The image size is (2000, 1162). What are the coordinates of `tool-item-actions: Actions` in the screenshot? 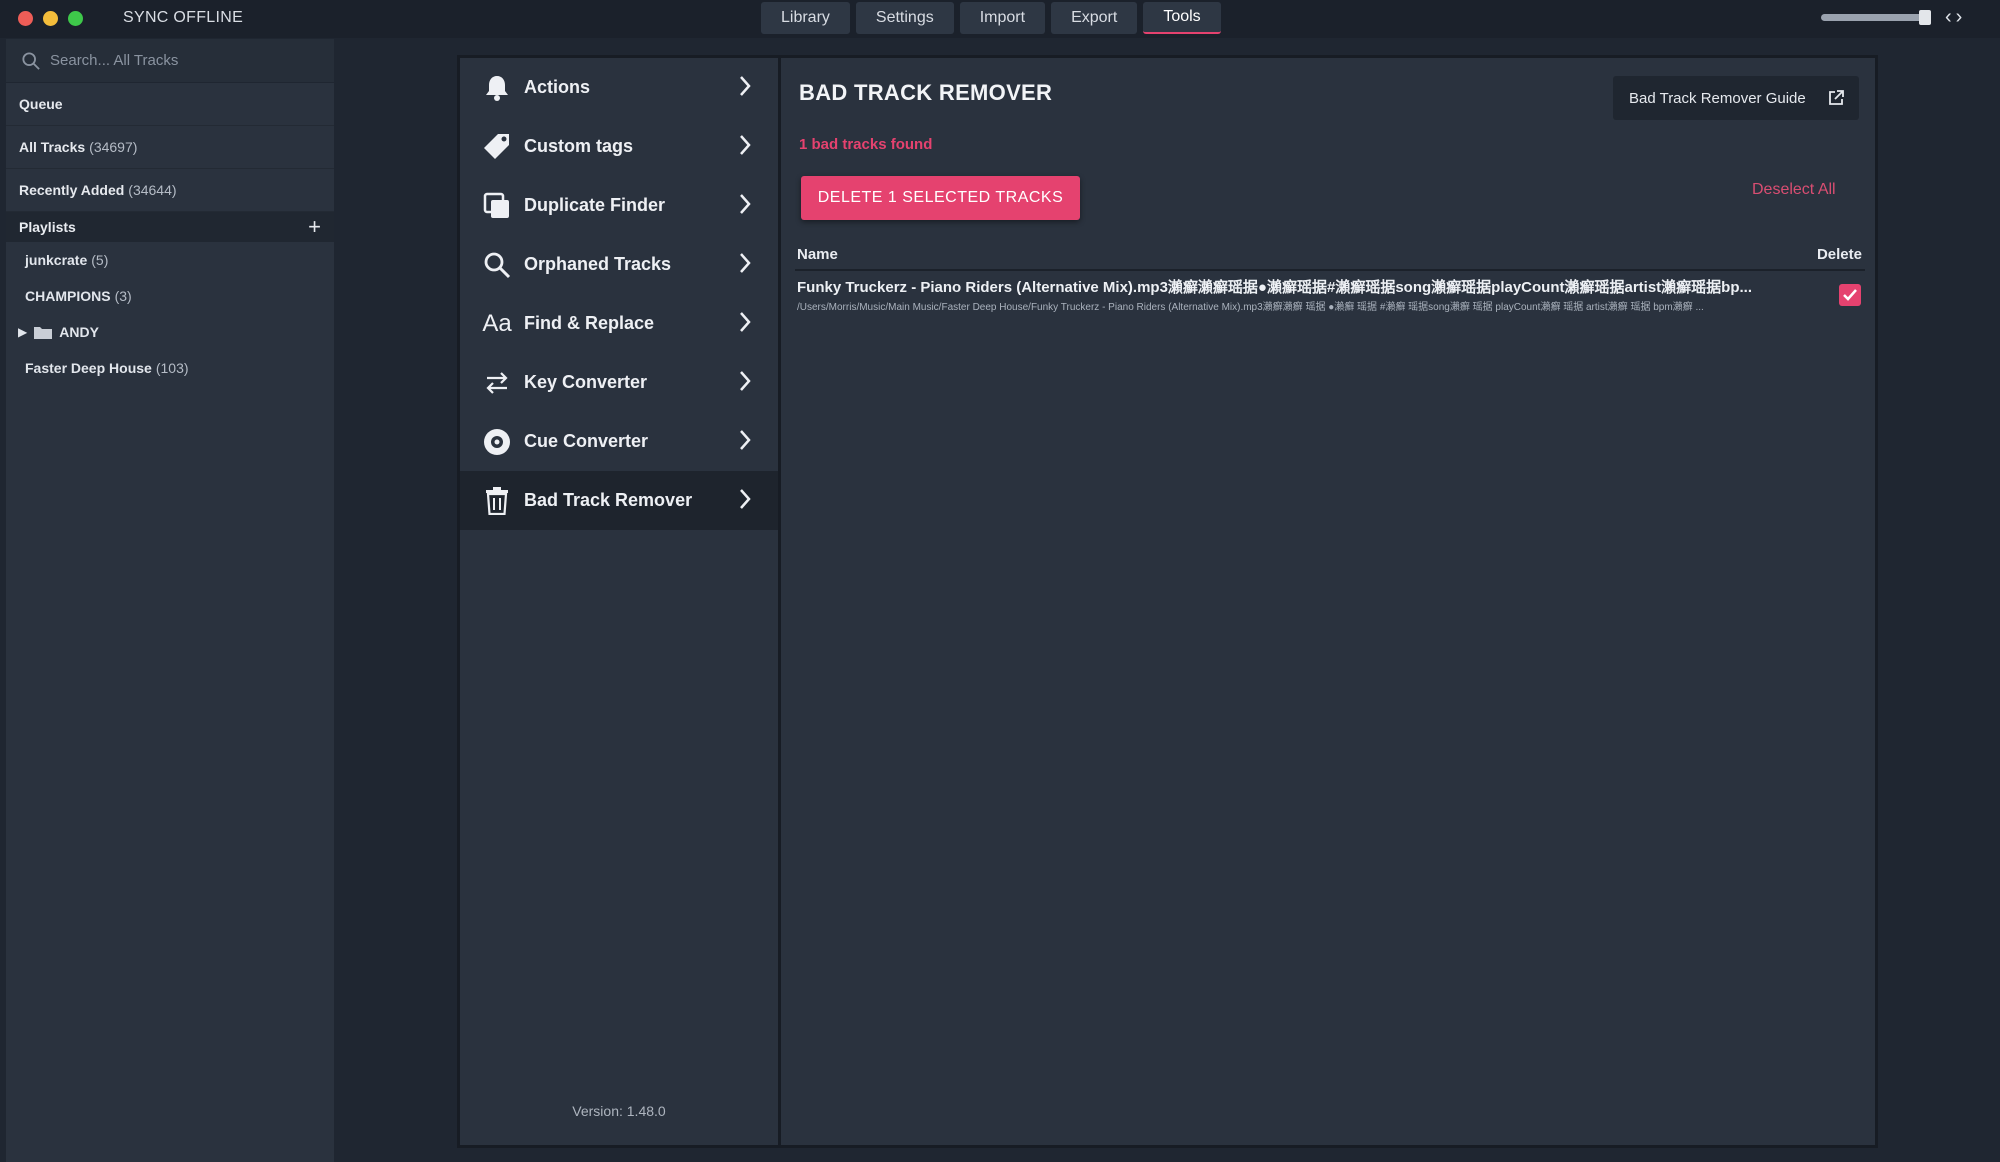 It's located at (619, 87).